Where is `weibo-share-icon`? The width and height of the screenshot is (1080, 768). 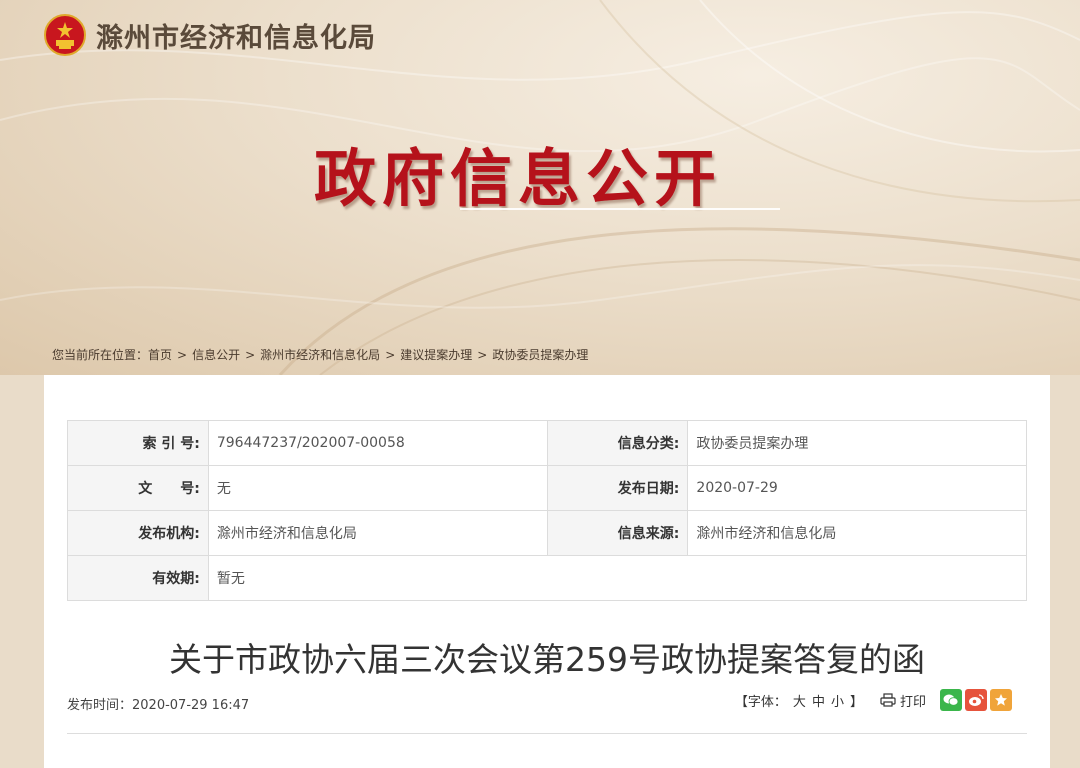
weibo-share-icon is located at coordinates (976, 700).